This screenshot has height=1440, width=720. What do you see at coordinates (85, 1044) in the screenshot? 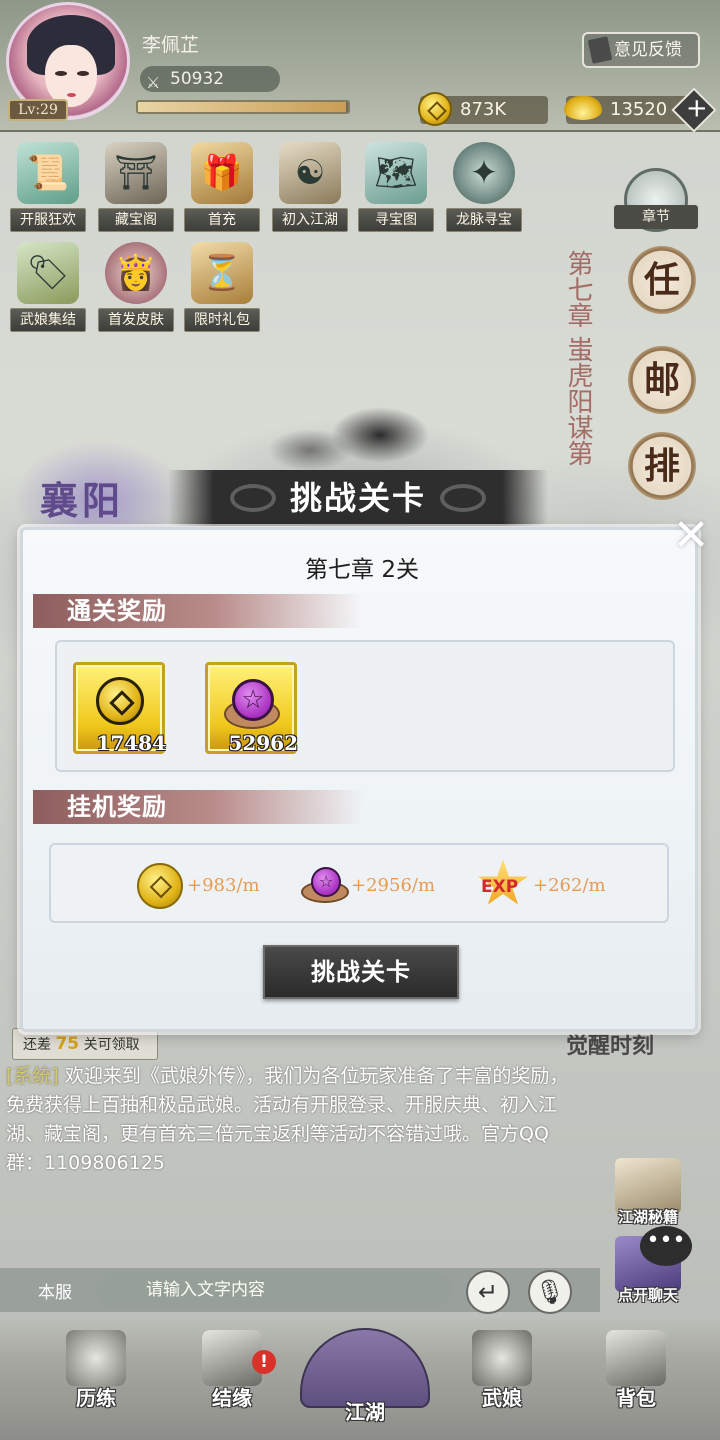
I see `progress-hint: 还差 75 关可领取` at bounding box center [85, 1044].